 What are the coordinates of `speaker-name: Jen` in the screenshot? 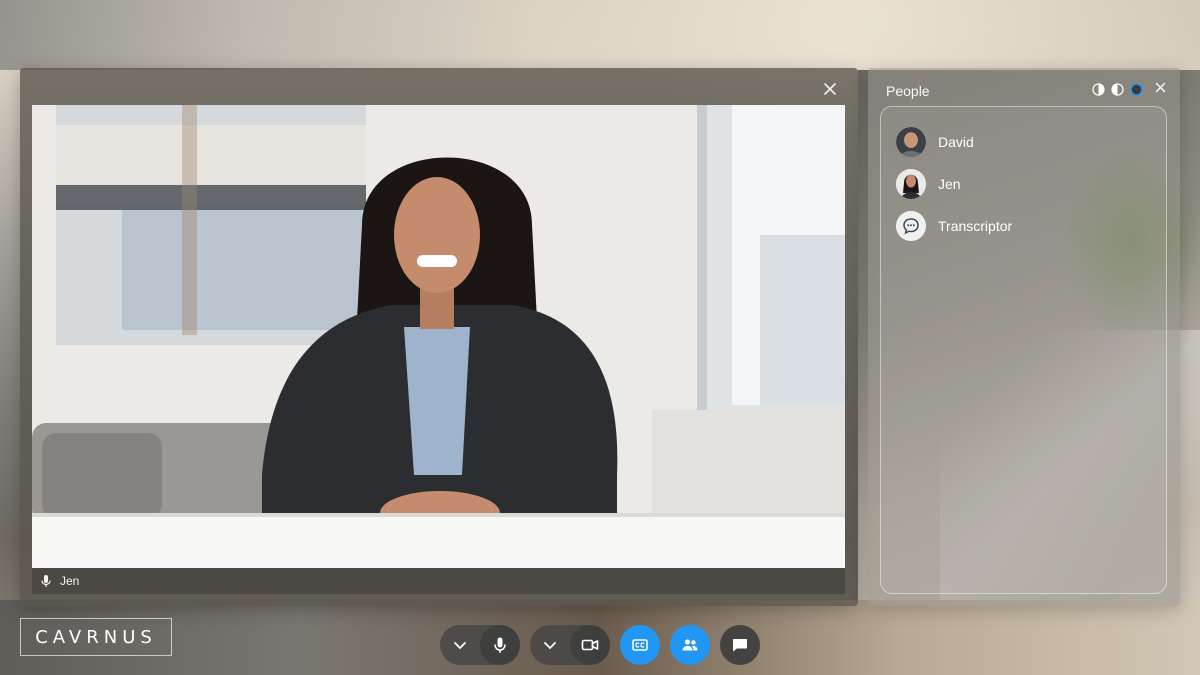 It's located at (70, 581).